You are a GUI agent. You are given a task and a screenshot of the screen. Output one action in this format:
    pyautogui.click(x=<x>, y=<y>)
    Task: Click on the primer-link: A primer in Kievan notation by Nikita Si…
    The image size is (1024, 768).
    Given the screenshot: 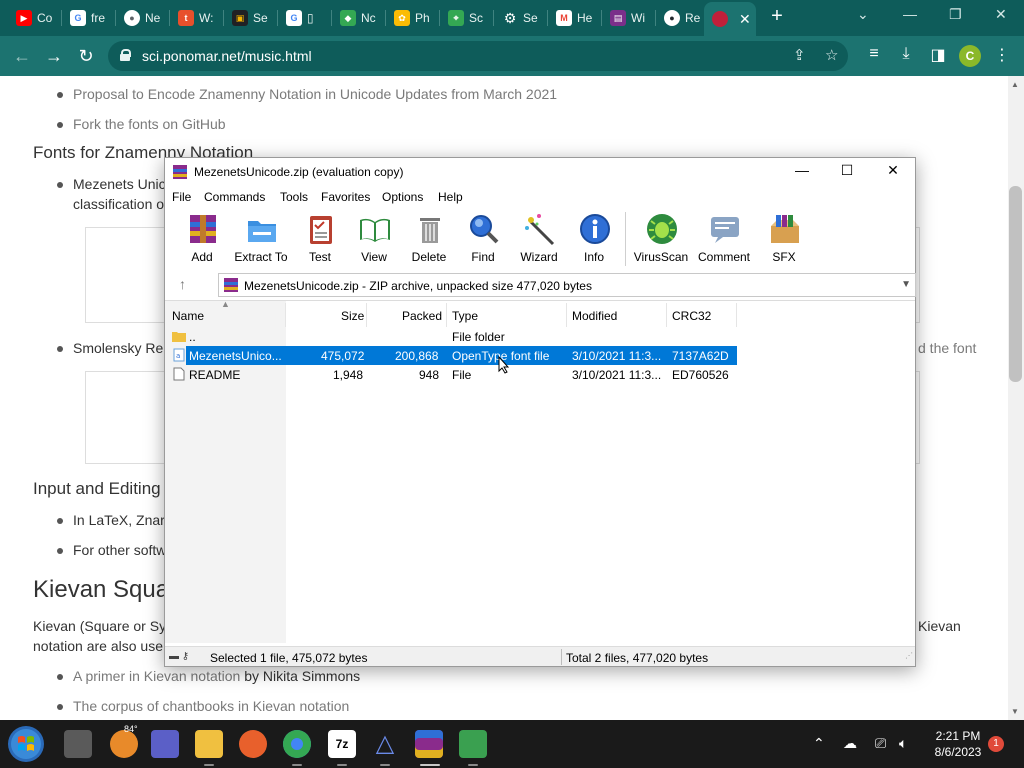 What is the action you would take?
    pyautogui.click(x=216, y=676)
    